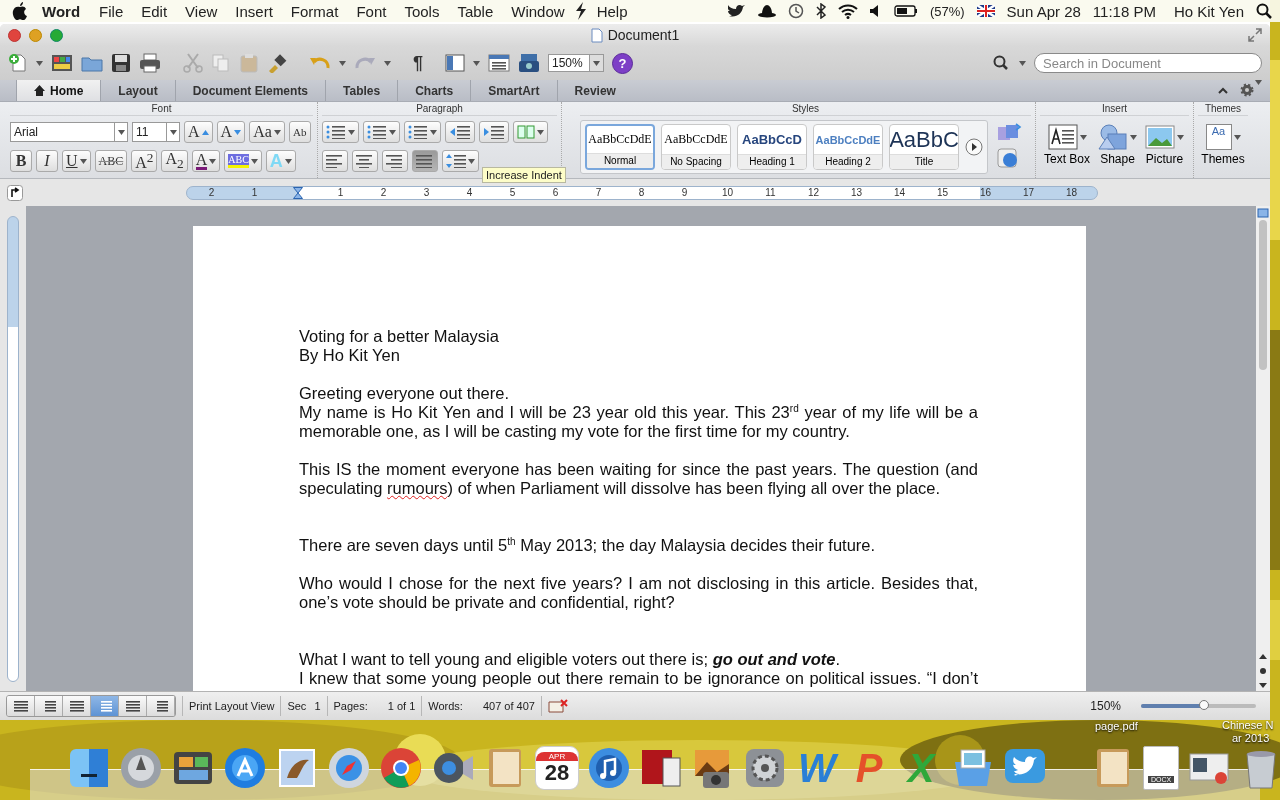  What do you see at coordinates (460, 161) in the screenshot?
I see `line-spacing-button` at bounding box center [460, 161].